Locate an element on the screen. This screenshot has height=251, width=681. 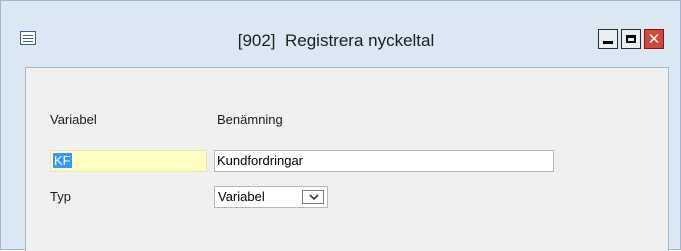
name-label: Benämning is located at coordinates (250, 119).